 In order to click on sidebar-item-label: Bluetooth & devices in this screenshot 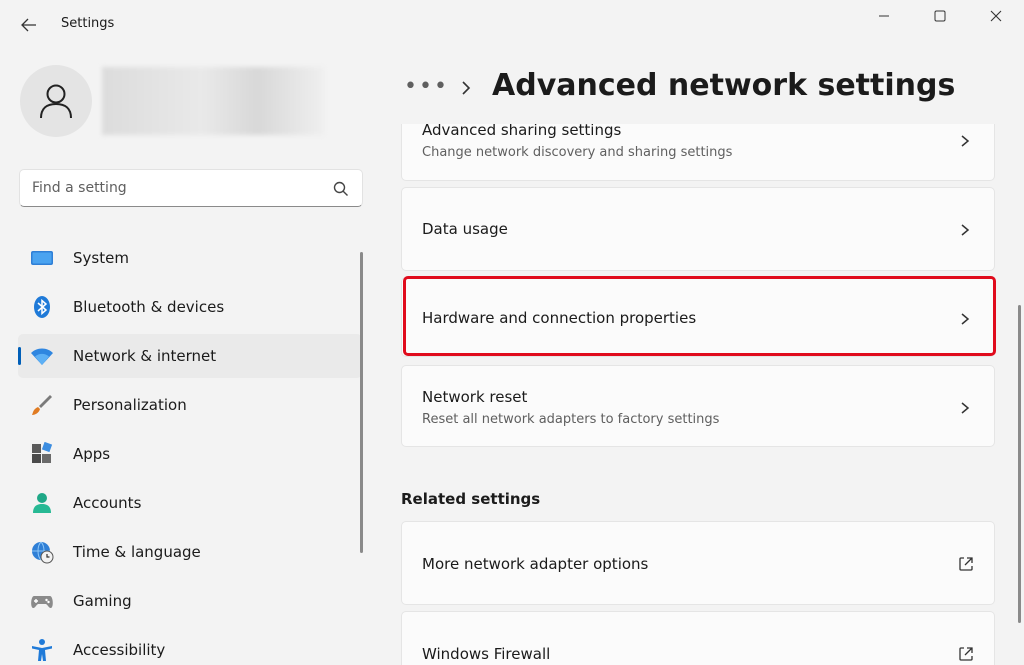, I will do `click(149, 307)`.